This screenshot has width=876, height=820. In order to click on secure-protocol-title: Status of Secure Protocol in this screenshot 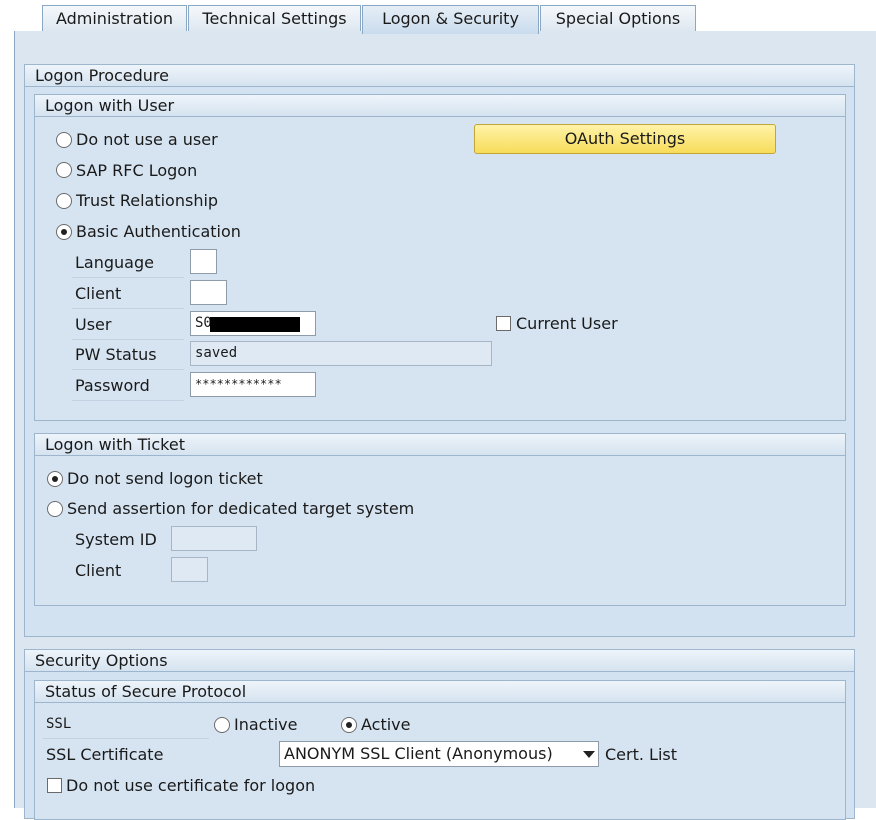, I will do `click(440, 692)`.